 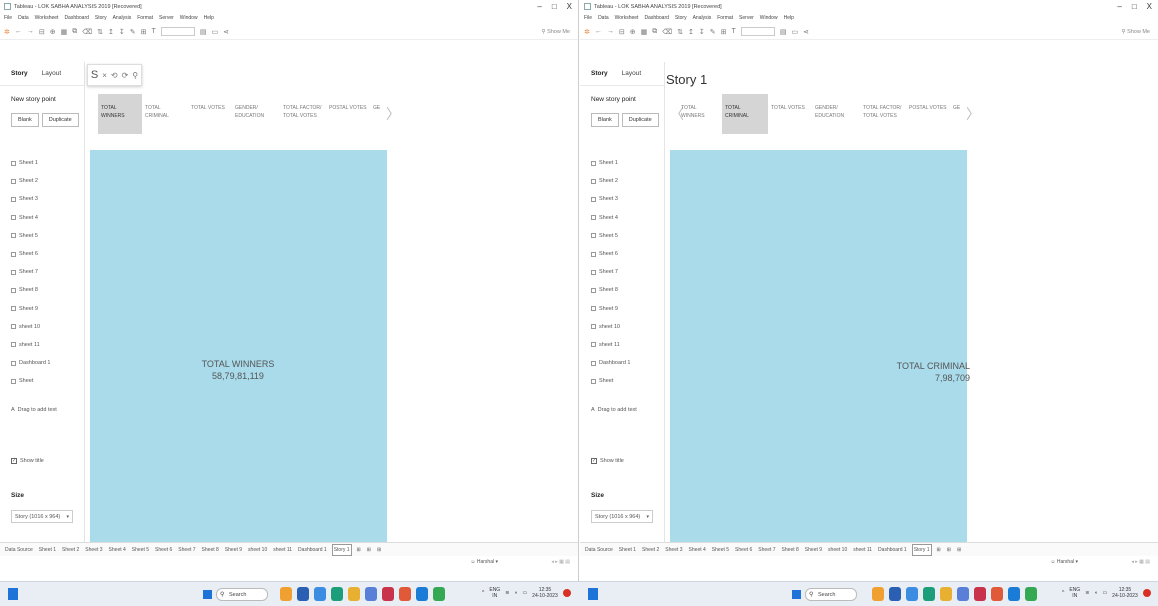 What do you see at coordinates (569, 6) in the screenshot?
I see `close-button: X` at bounding box center [569, 6].